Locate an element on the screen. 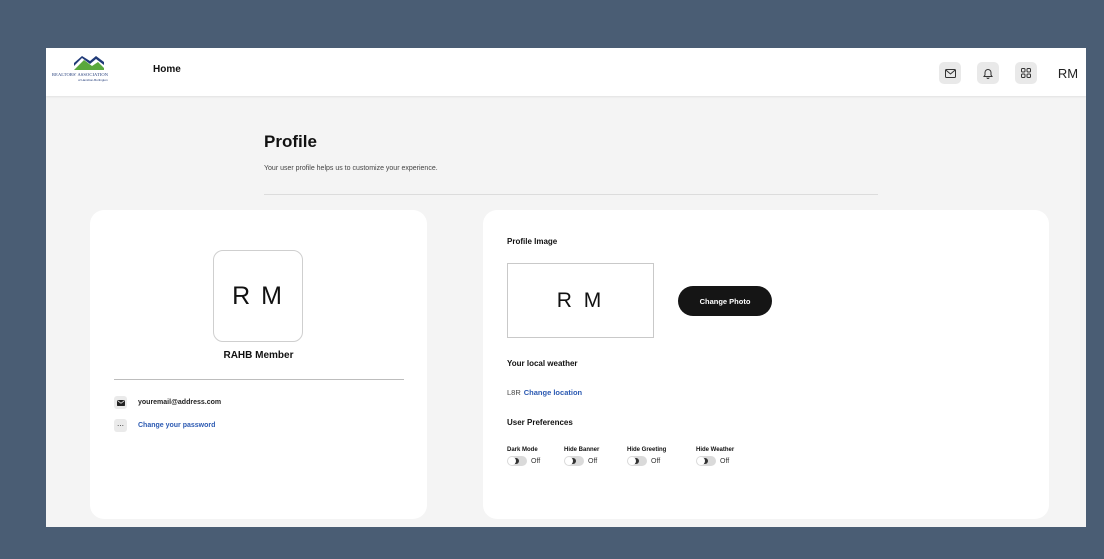 The width and height of the screenshot is (1104, 559). change-password-link: Change your password is located at coordinates (176, 425).